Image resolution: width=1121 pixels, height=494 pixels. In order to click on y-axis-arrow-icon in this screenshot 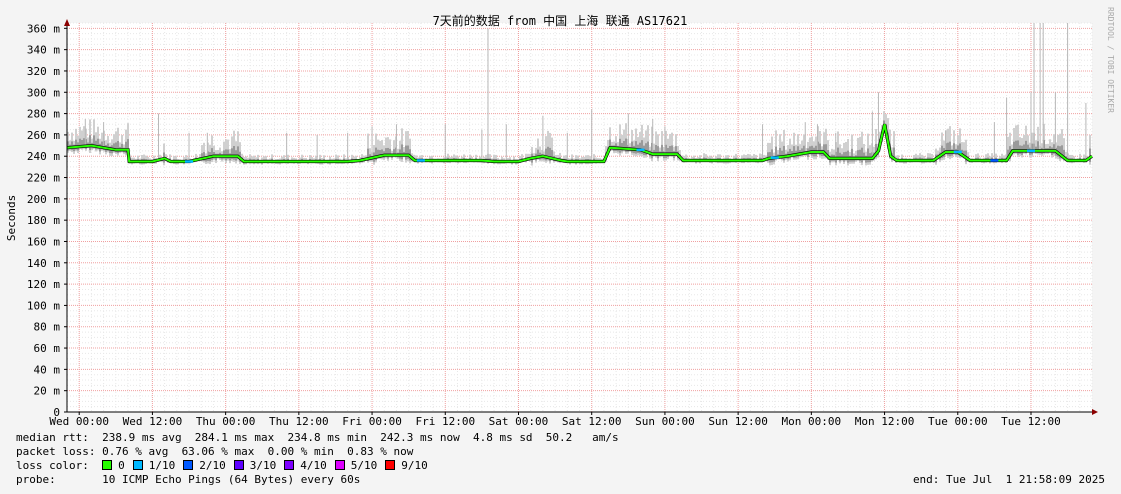, I will do `click(67, 22)`.